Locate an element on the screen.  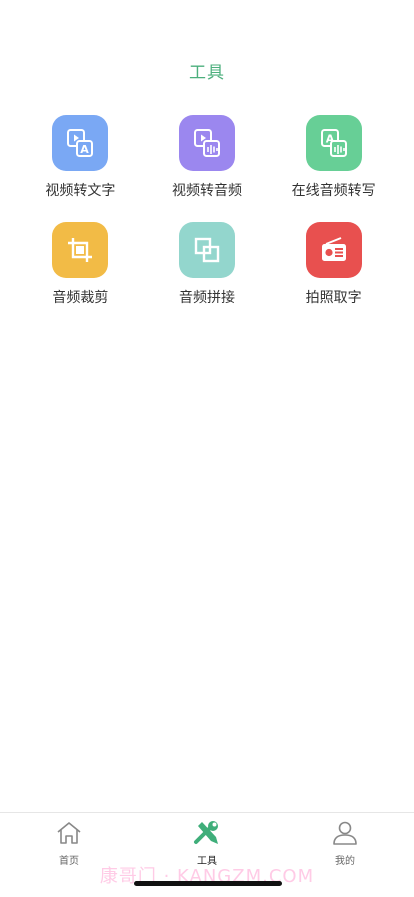
tool-label: 拍照取字 is located at coordinates (333, 298).